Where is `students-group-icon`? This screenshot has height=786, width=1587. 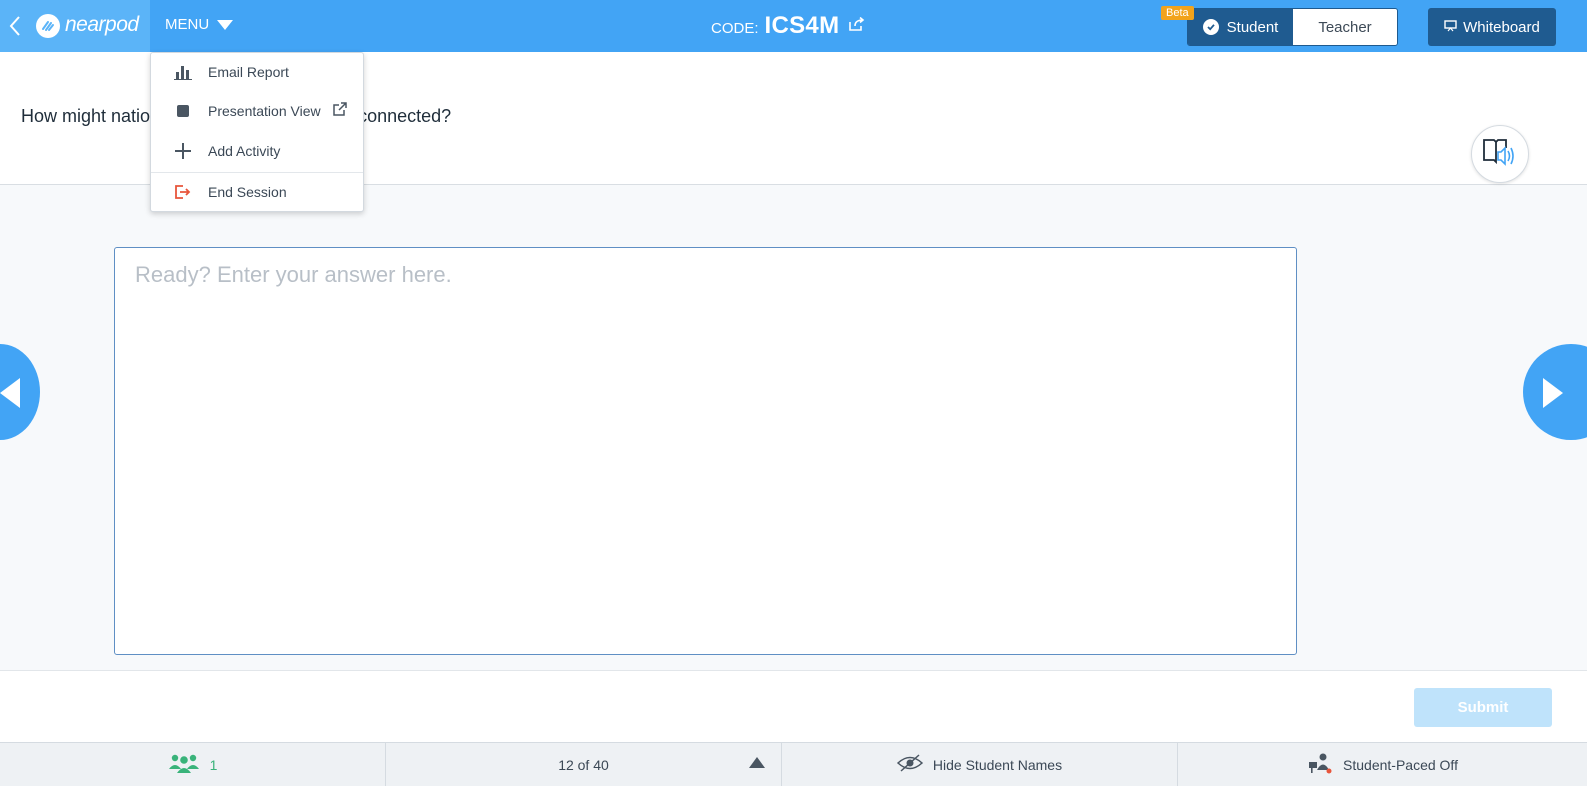
students-group-icon is located at coordinates (184, 764).